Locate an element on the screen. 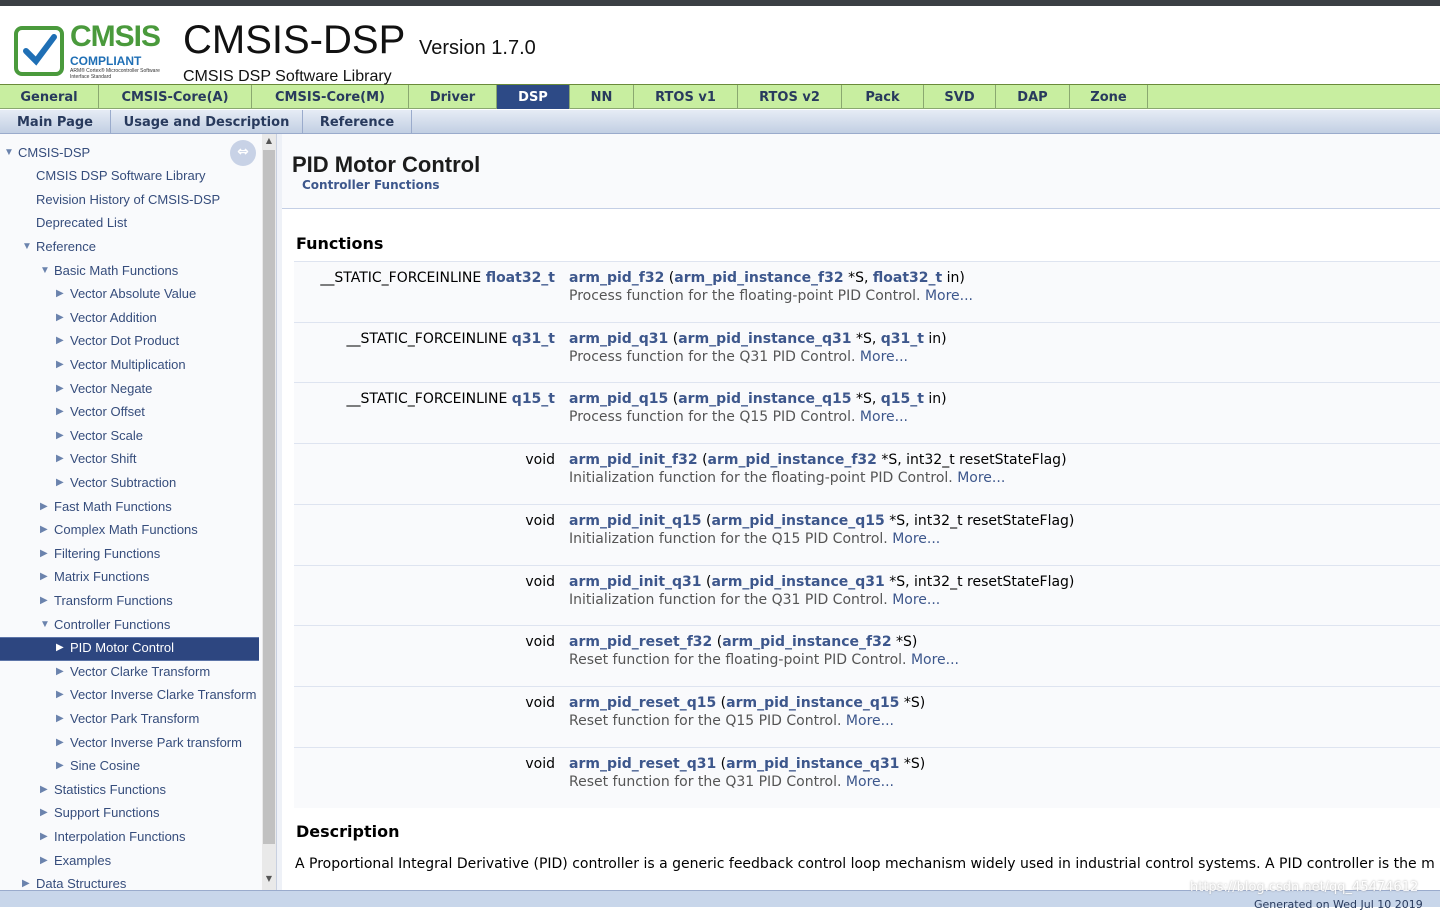 The image size is (1440, 911). sidebar-item: ▶ PID Motor Control is located at coordinates (115, 648).